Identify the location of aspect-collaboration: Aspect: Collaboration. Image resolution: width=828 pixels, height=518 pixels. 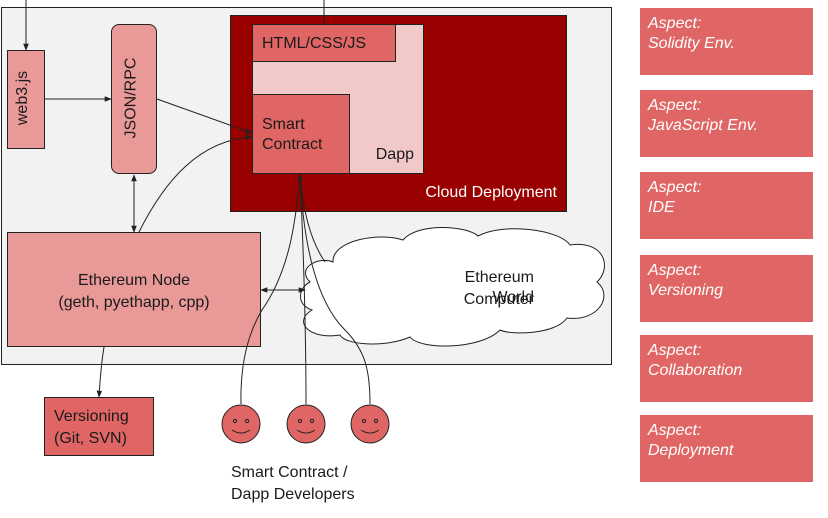
(726, 368).